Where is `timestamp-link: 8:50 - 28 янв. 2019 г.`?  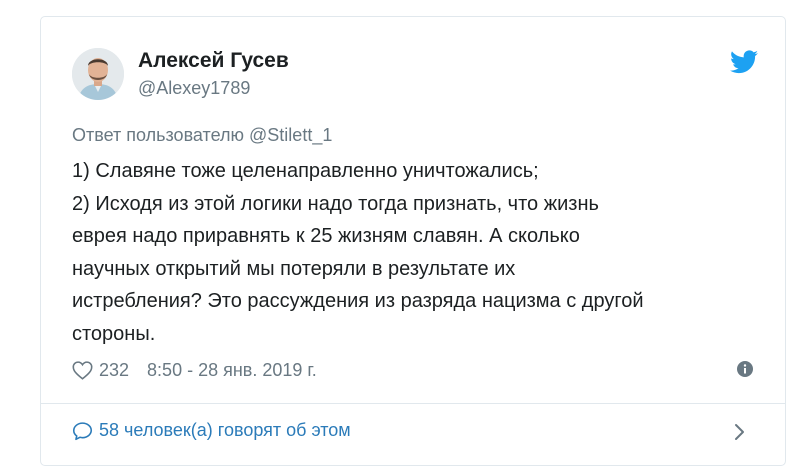
timestamp-link: 8:50 - 28 янв. 2019 г. is located at coordinates (232, 370).